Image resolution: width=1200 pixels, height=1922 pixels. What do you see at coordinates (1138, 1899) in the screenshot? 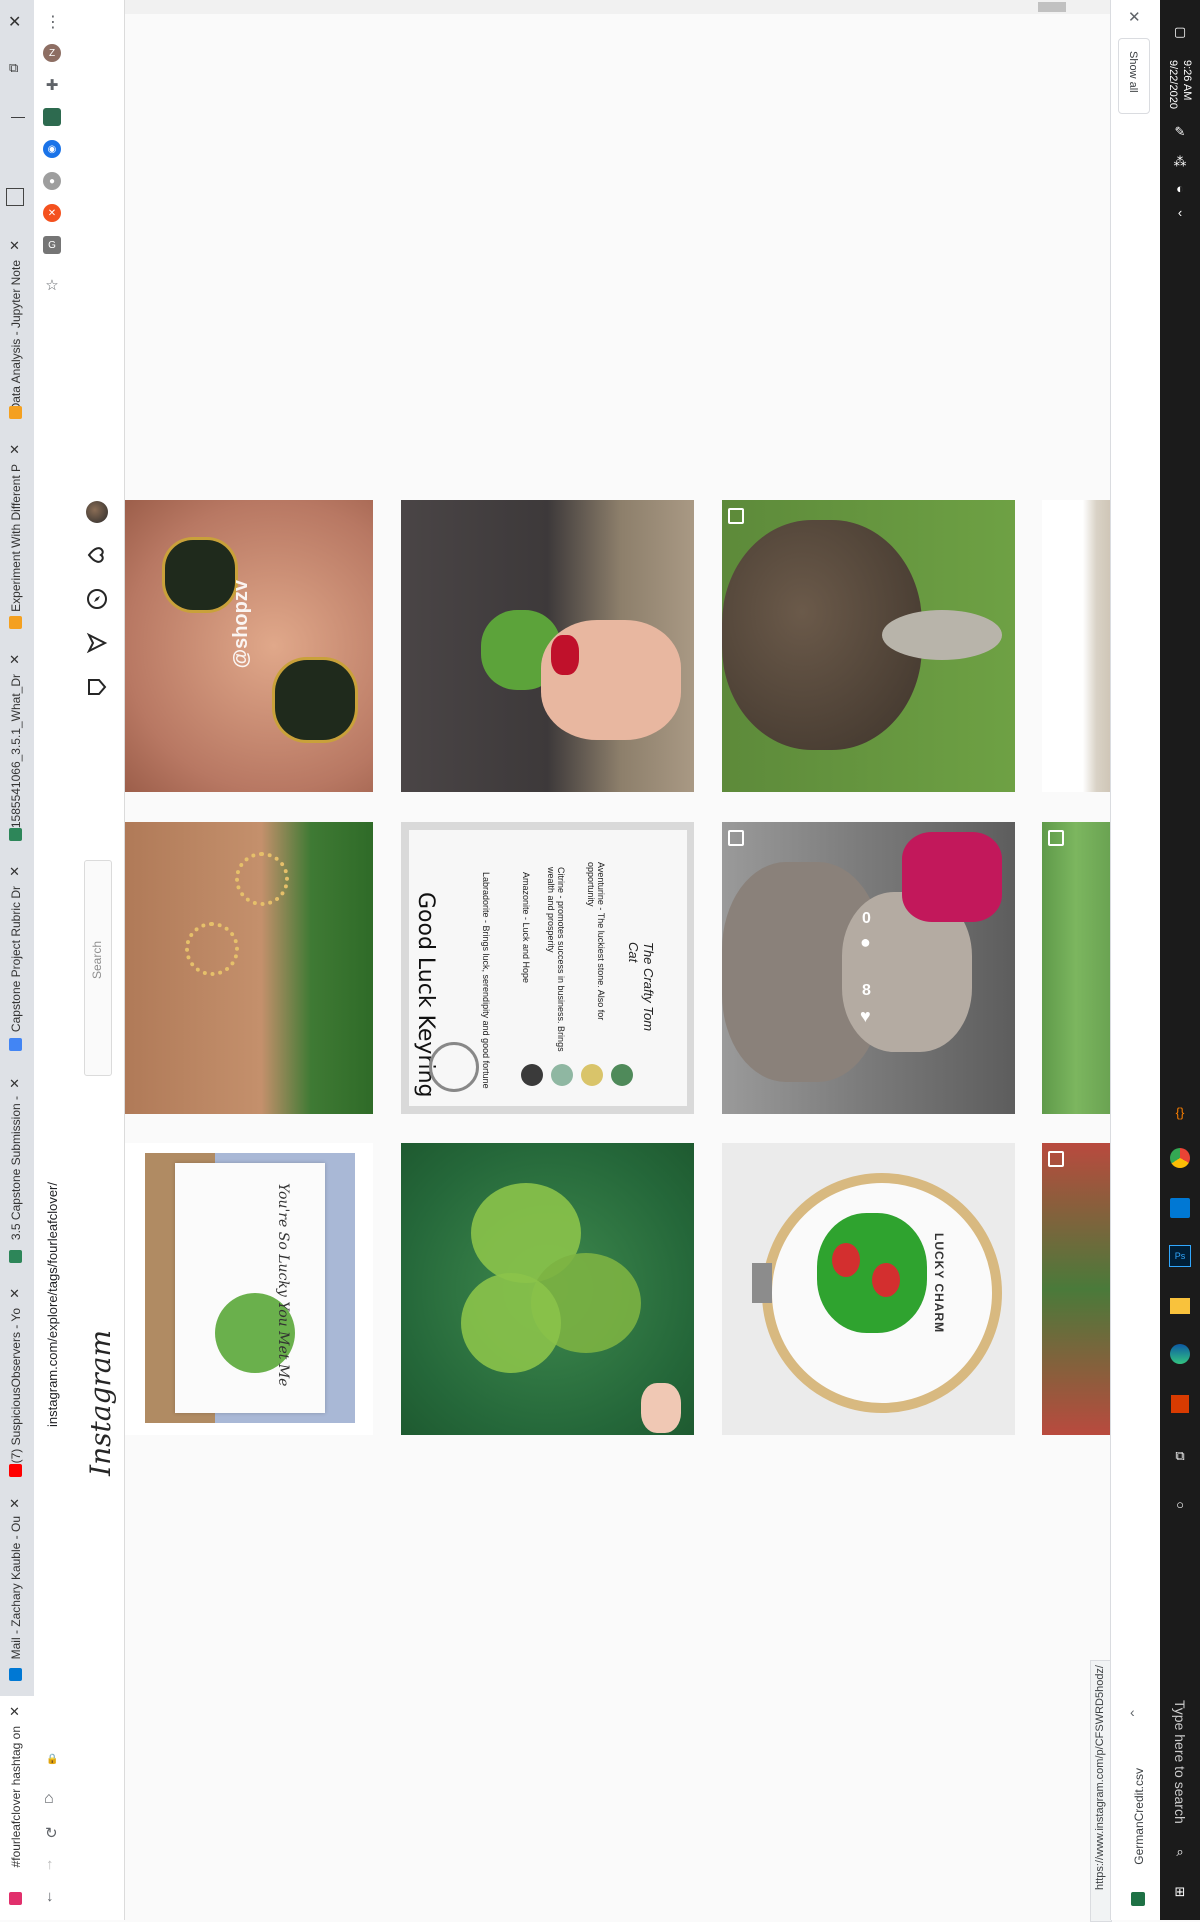
I see `csv-file-icon` at bounding box center [1138, 1899].